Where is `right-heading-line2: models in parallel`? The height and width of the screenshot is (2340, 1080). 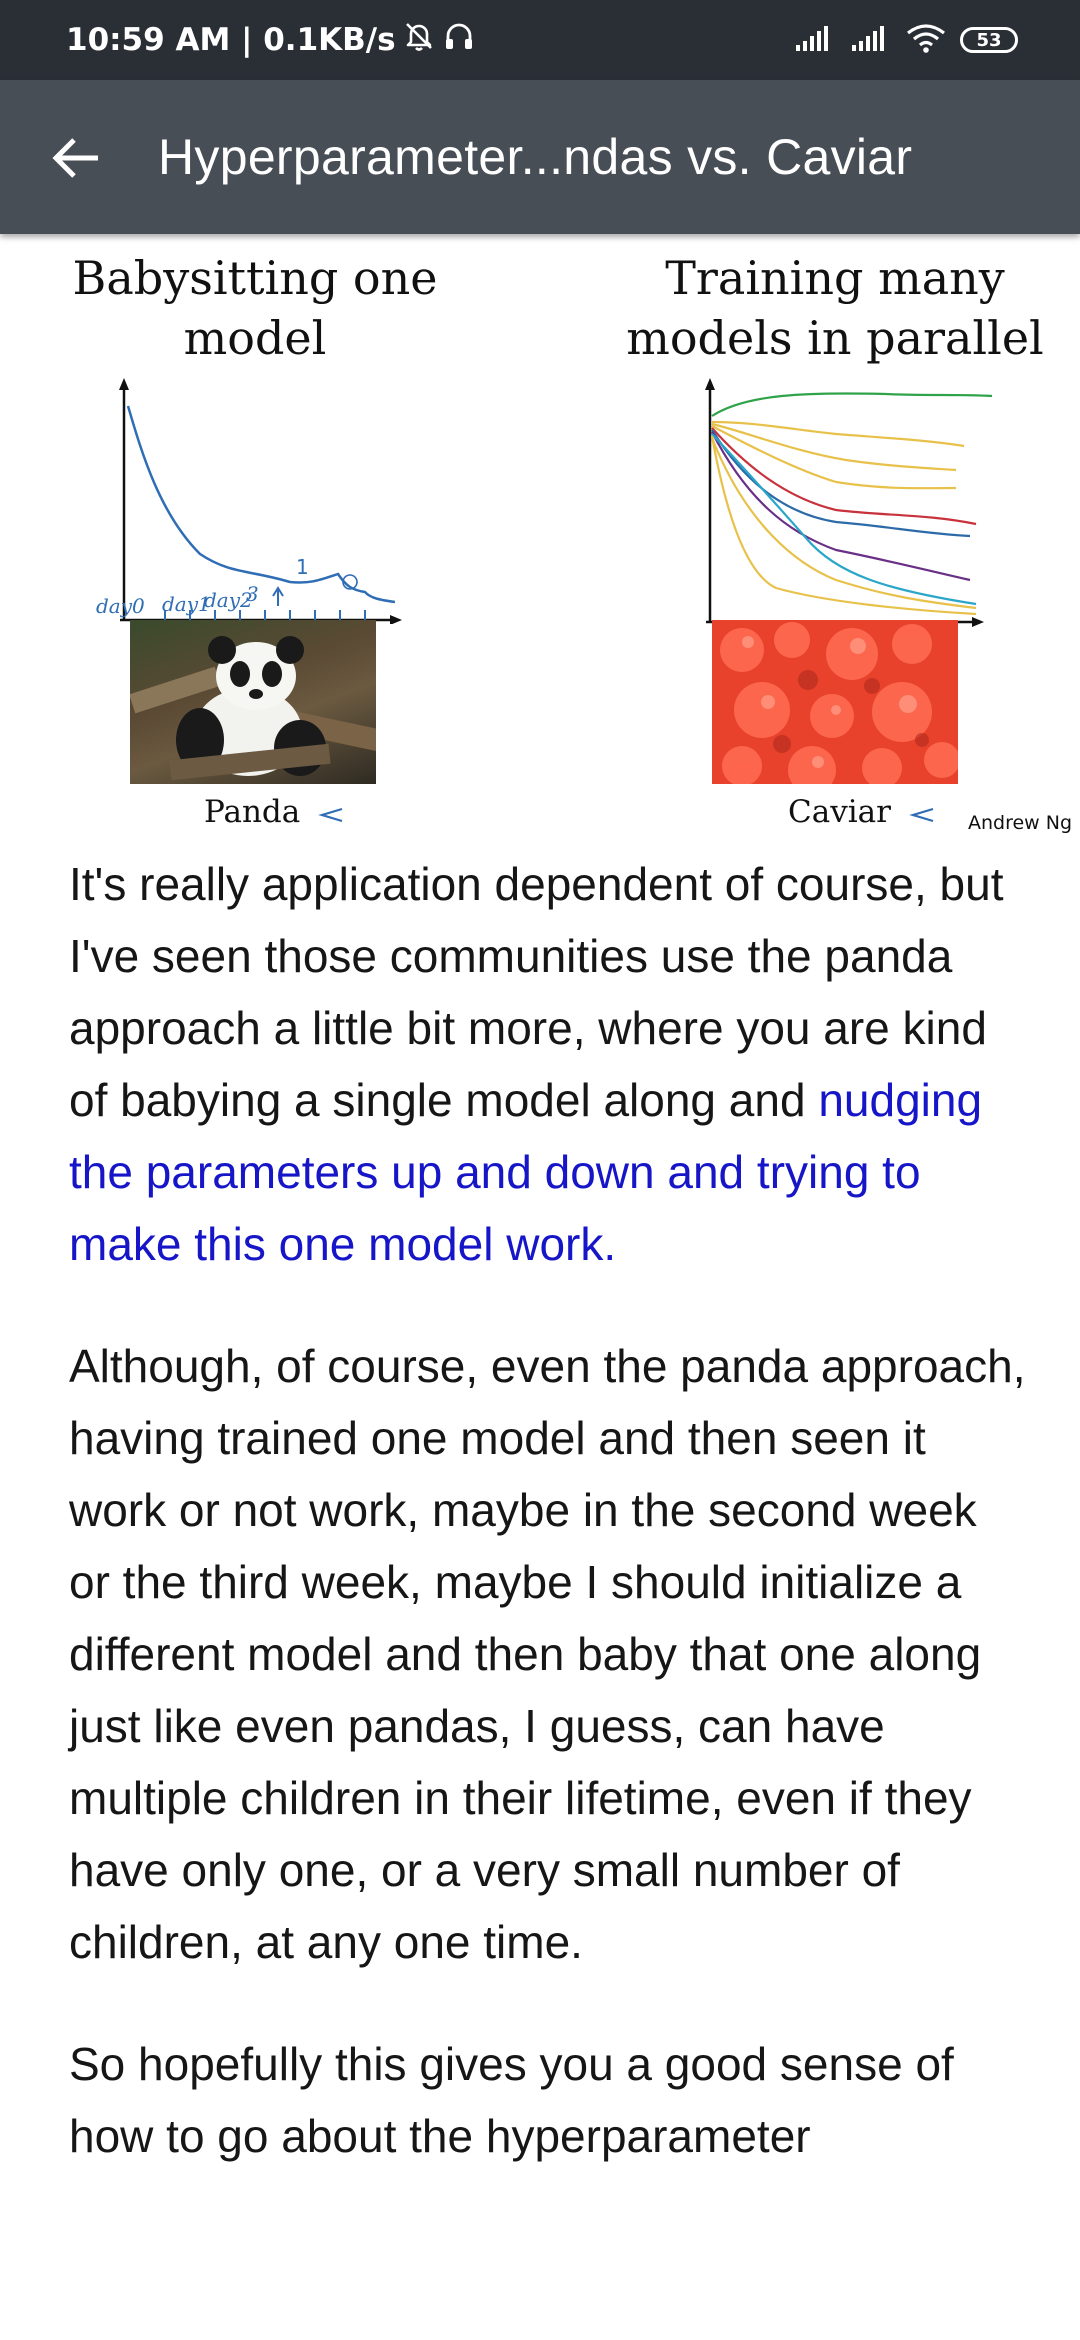 right-heading-line2: models in parallel is located at coordinates (835, 338).